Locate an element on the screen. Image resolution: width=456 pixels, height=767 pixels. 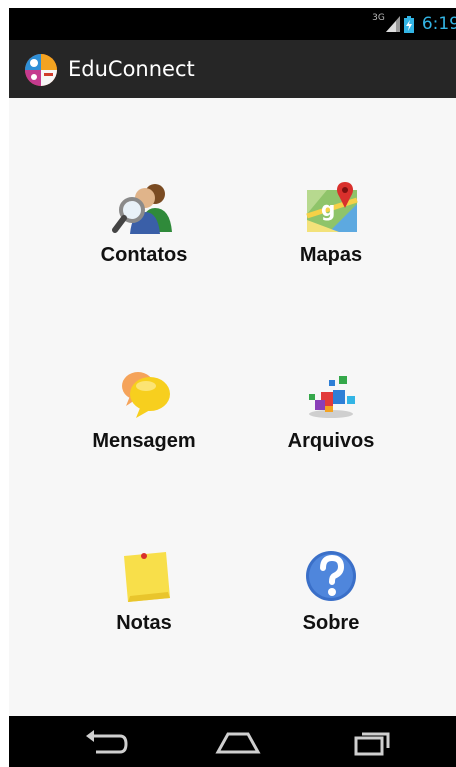
menu-item-notas: Notas is located at coordinates (144, 608).